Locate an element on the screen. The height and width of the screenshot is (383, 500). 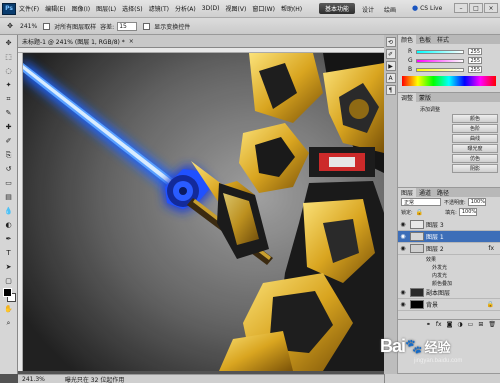
link-icon: ⚭ is located at coordinates (428, 324).